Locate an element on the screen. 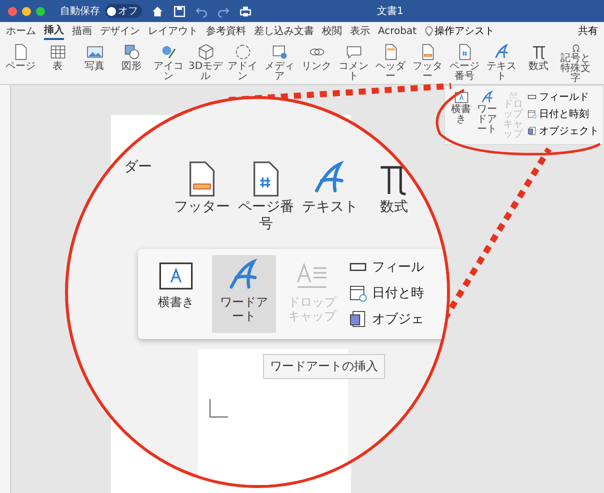 This screenshot has width=604, height=493. ribbon-button-label: ダー is located at coordinates (138, 167).